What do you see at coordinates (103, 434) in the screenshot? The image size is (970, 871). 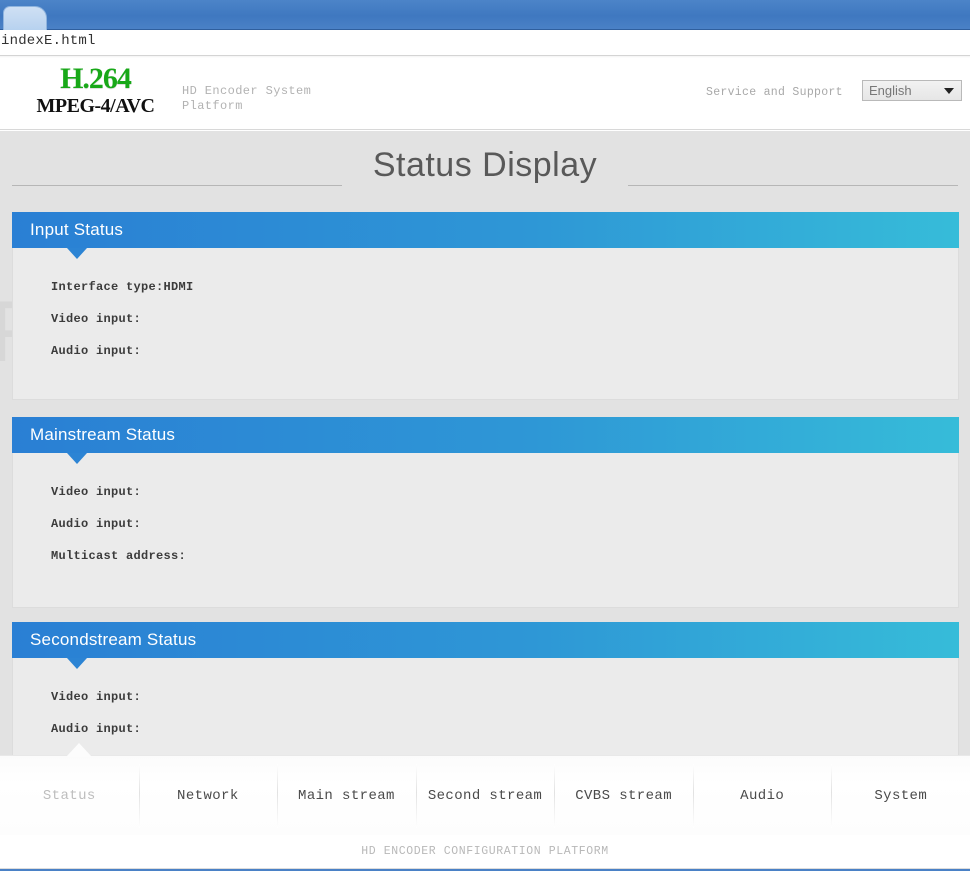 I see `panel-title-mainstream-status: Mainstream Status` at bounding box center [103, 434].